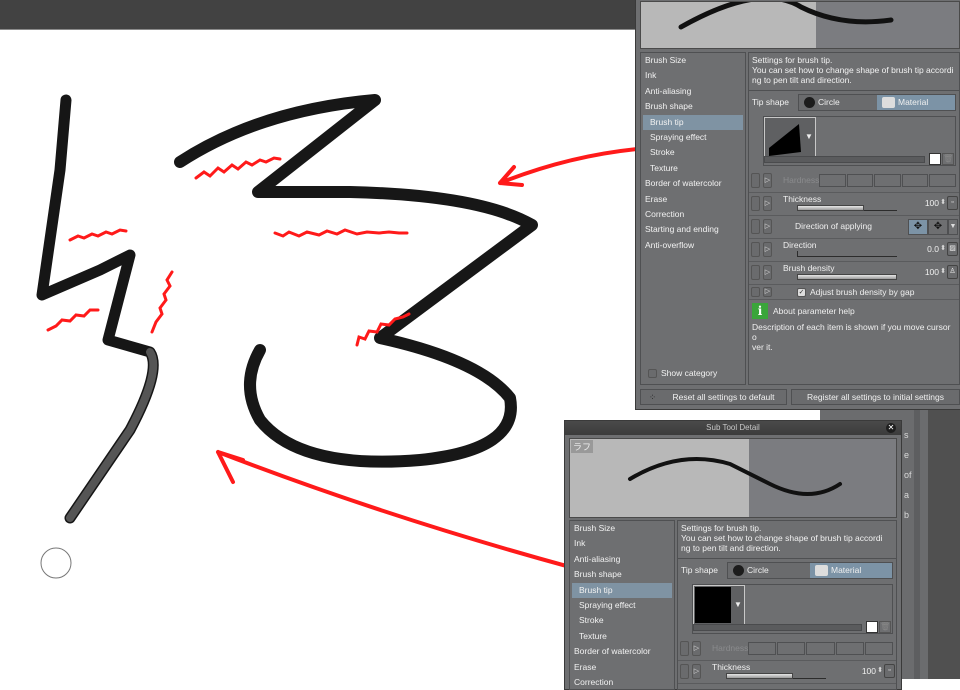 The width and height of the screenshot is (960, 690). Describe the element at coordinates (859, 141) in the screenshot. I see `brush-tip-material-box: ▼ 🗑` at that location.